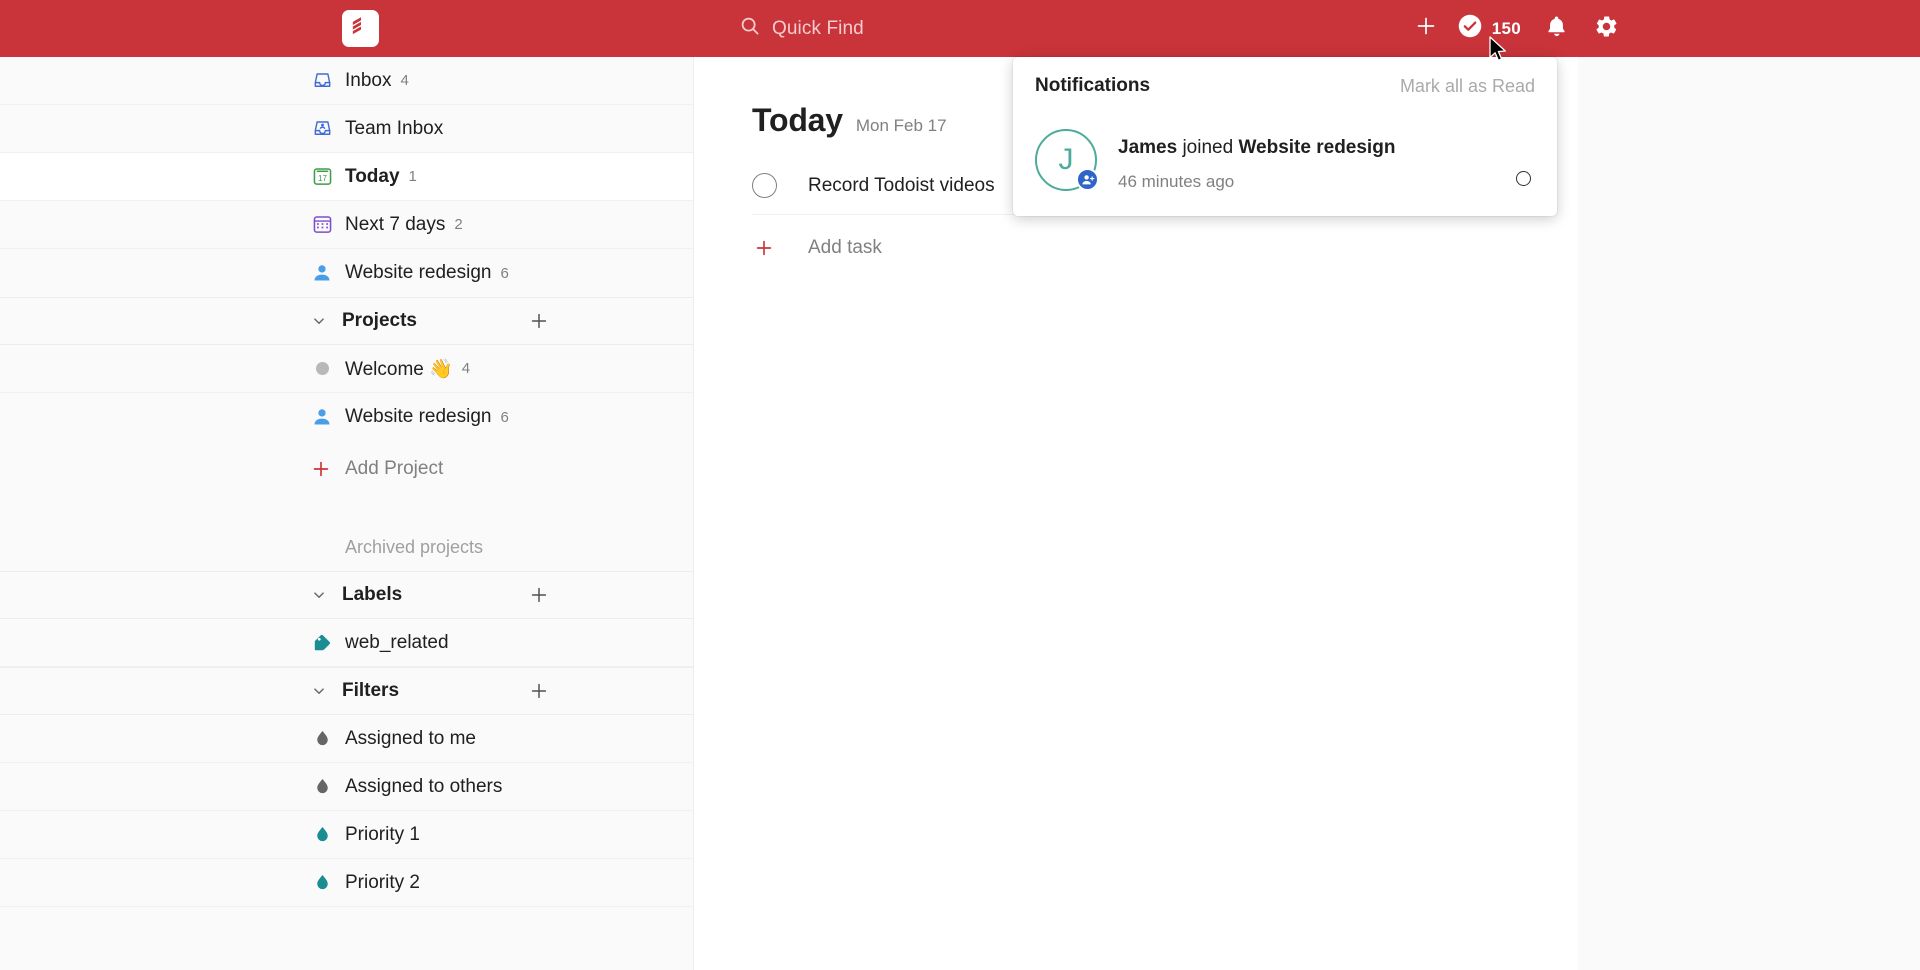  I want to click on notifications-title: Notifications, so click(1093, 85).